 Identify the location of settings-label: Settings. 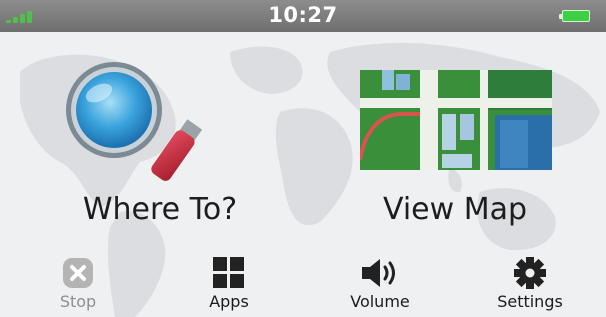
(530, 301).